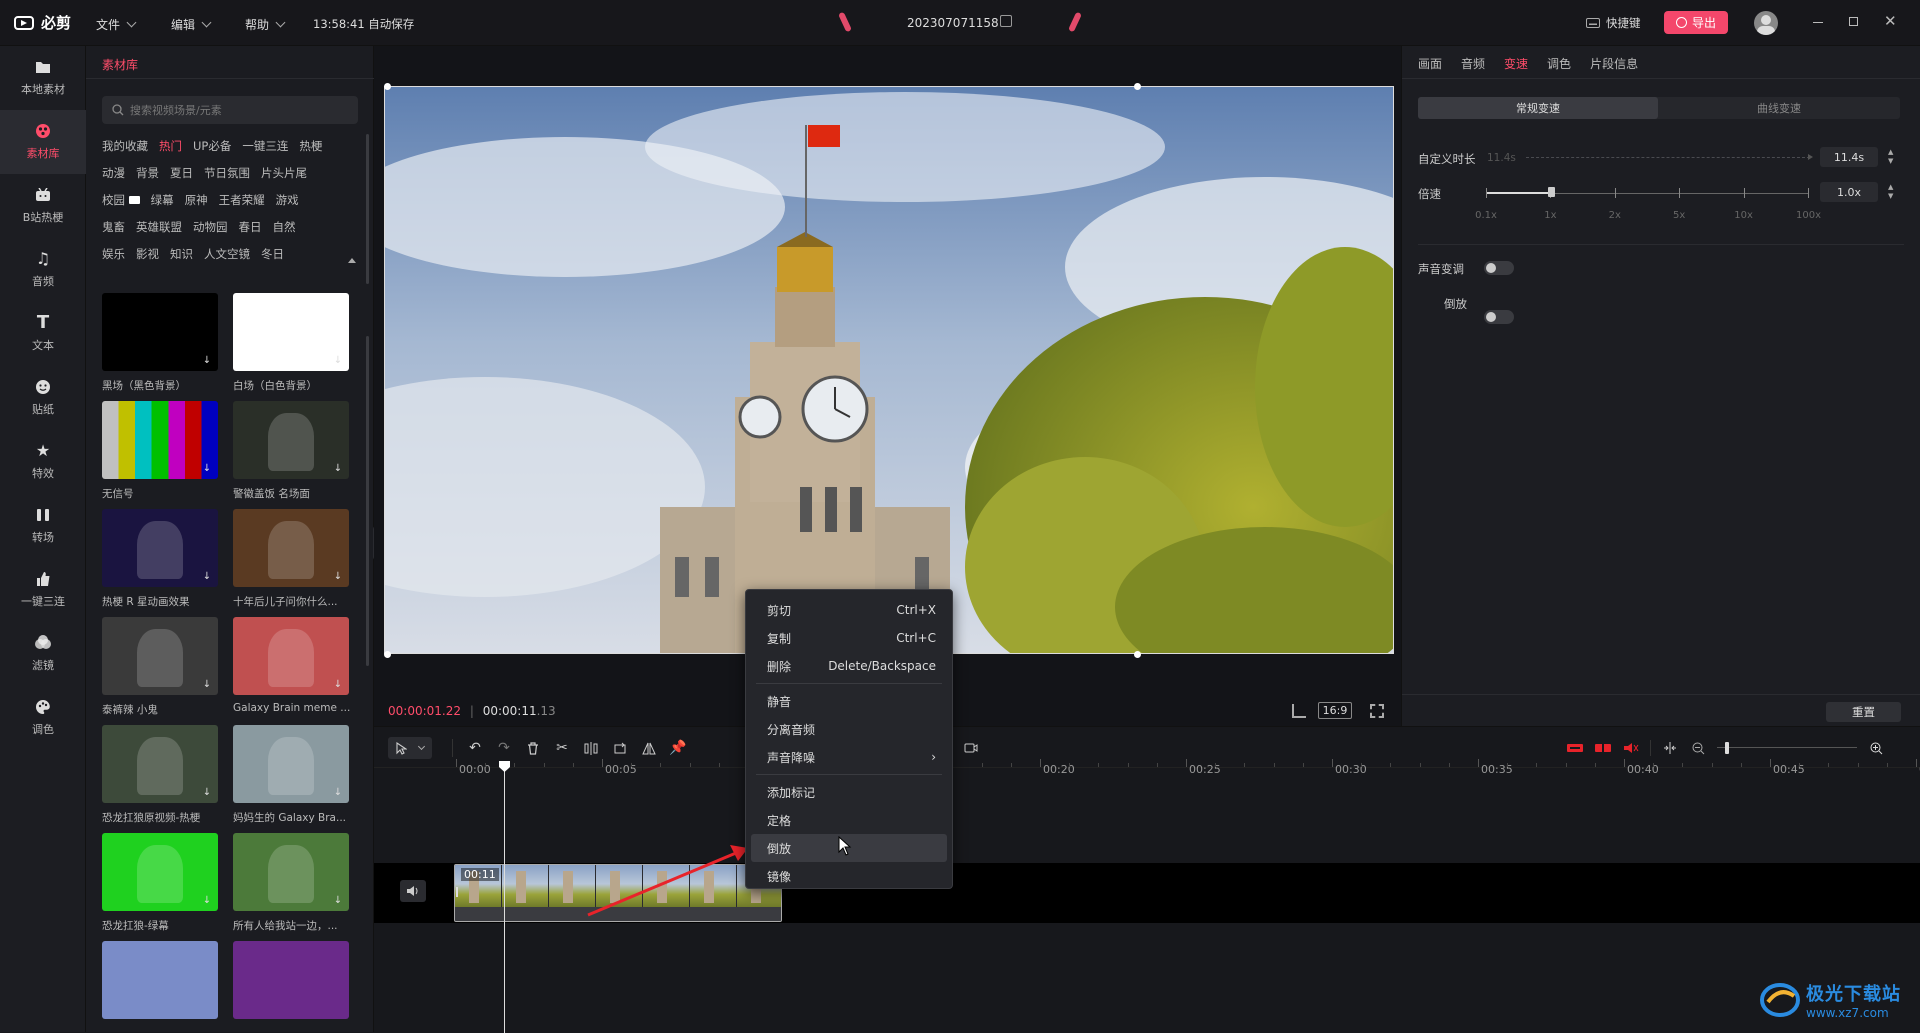  I want to click on menu-help: 帮助, so click(265, 24).